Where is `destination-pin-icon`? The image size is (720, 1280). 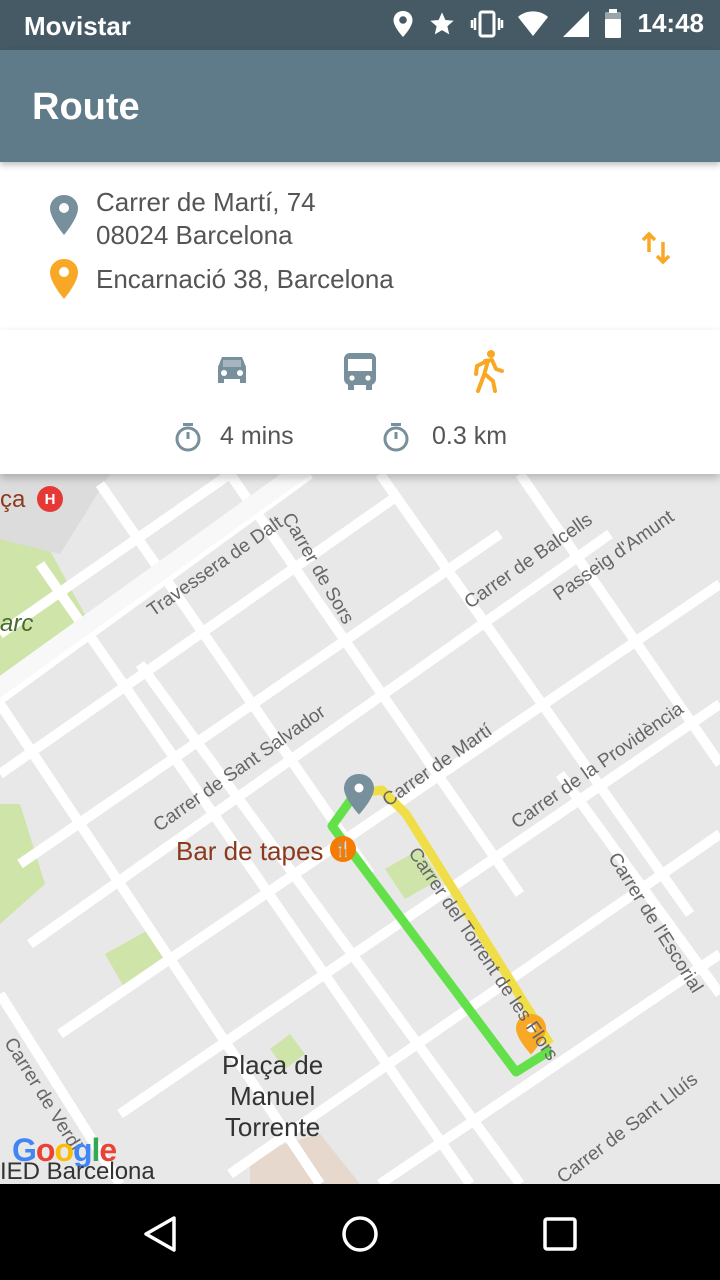 destination-pin-icon is located at coordinates (64, 279).